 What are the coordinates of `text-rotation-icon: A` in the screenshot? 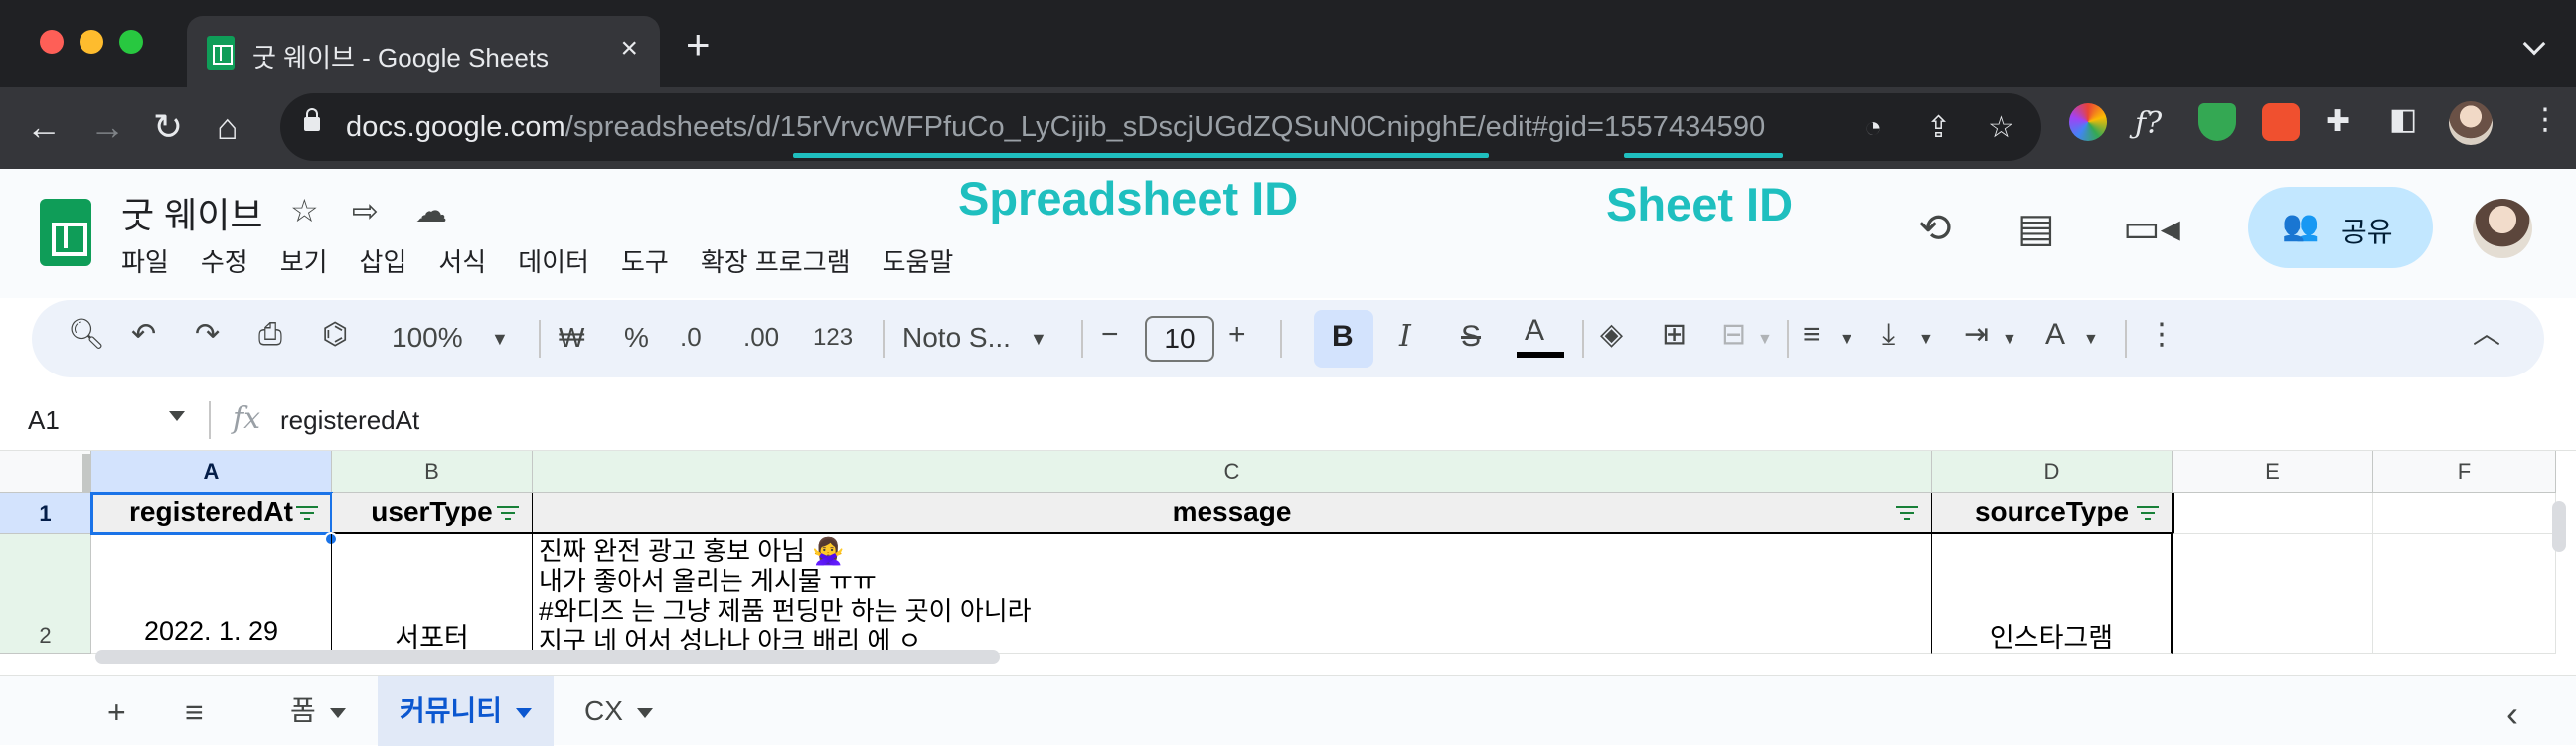 It's located at (2055, 335).